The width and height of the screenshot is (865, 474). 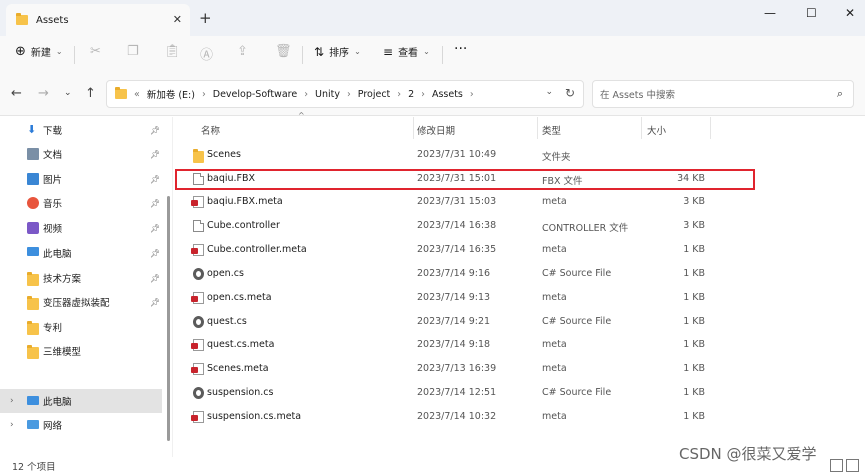 What do you see at coordinates (549, 92) in the screenshot?
I see `address-history-chevron-icon: ⌄` at bounding box center [549, 92].